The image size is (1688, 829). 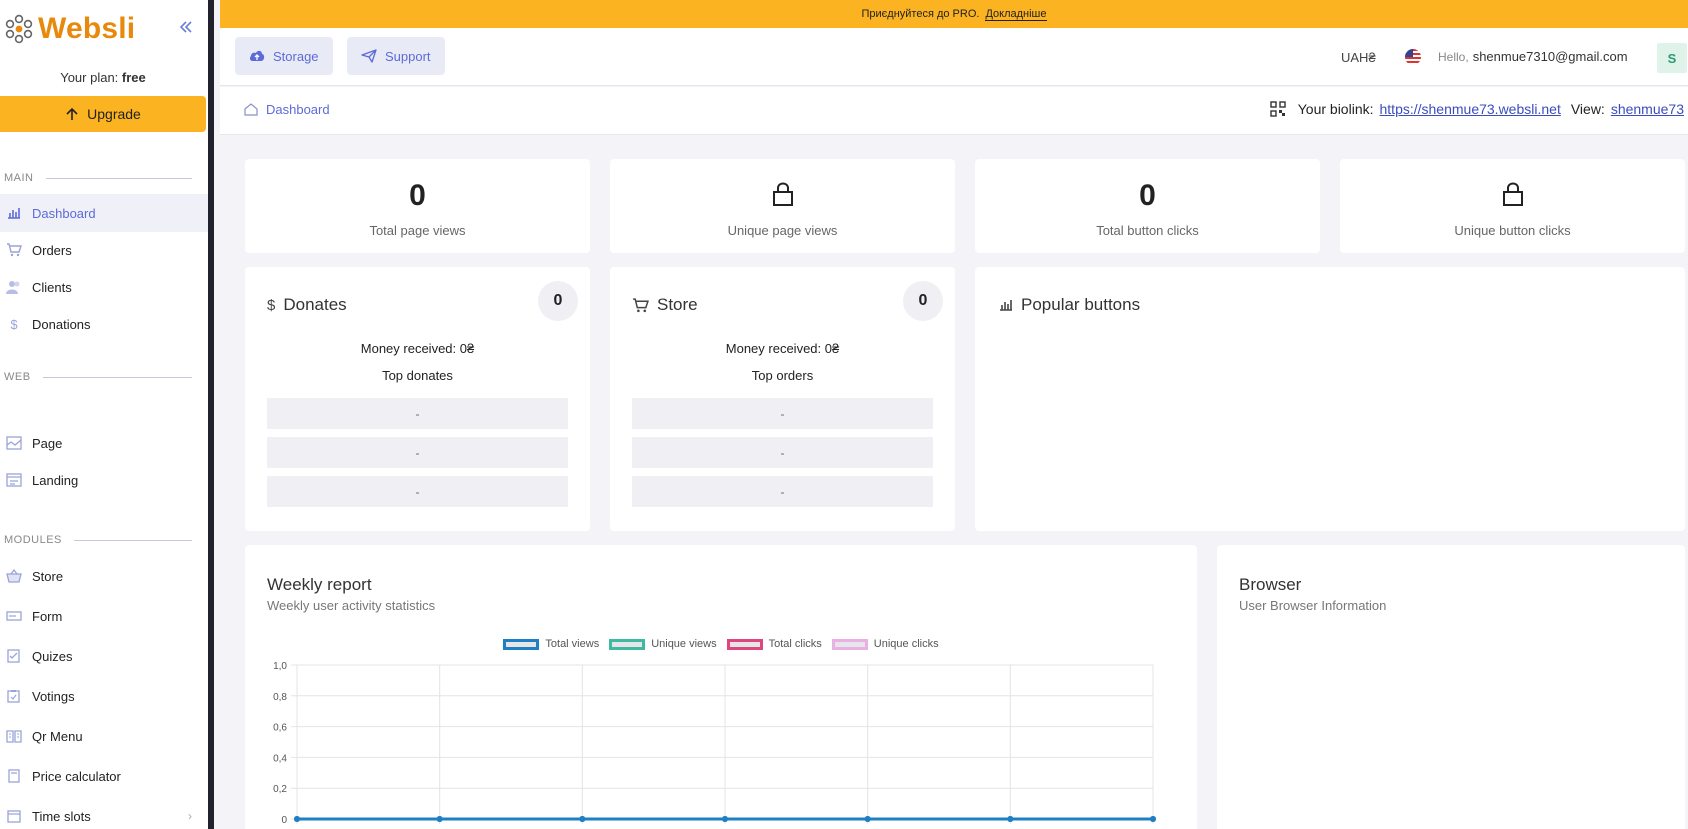 I want to click on sidebar-item-label: Votings, so click(x=53, y=696).